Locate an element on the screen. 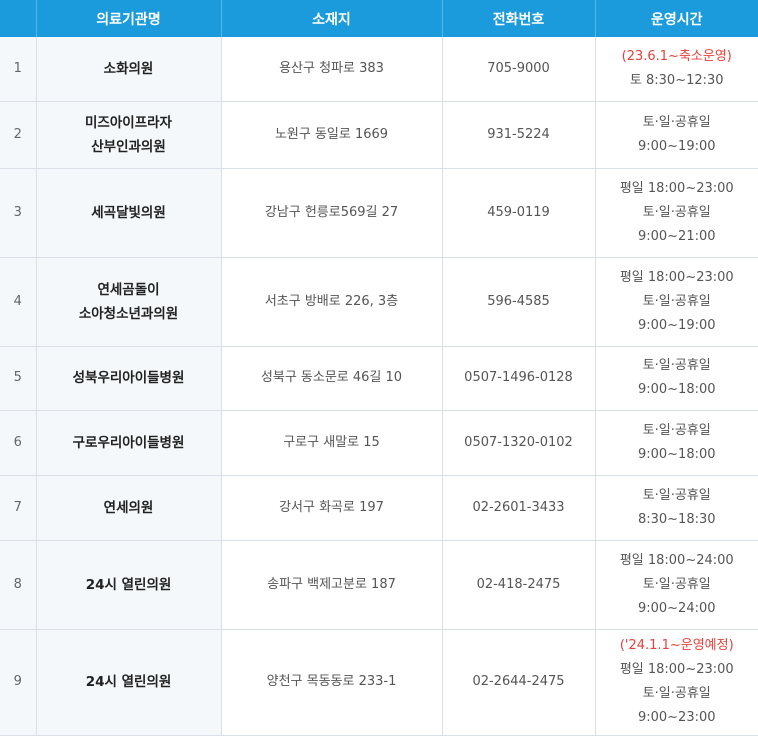 Image resolution: width=758 pixels, height=736 pixels. hospital-address: 성북구 동소문로 46길 10 is located at coordinates (331, 378).